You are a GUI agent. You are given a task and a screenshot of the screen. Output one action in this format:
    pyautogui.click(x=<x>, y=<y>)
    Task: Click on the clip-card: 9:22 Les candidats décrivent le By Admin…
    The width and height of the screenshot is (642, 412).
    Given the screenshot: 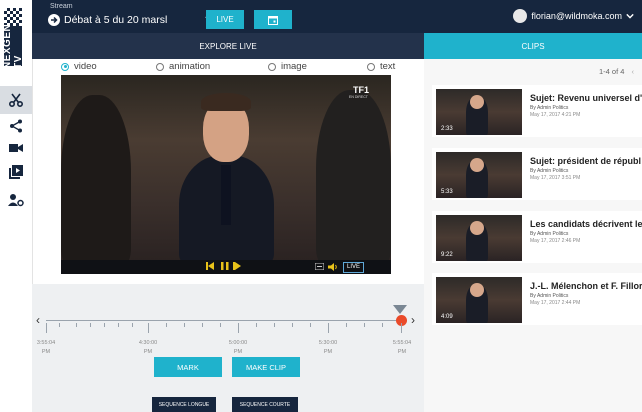 What is the action you would take?
    pyautogui.click(x=537, y=237)
    